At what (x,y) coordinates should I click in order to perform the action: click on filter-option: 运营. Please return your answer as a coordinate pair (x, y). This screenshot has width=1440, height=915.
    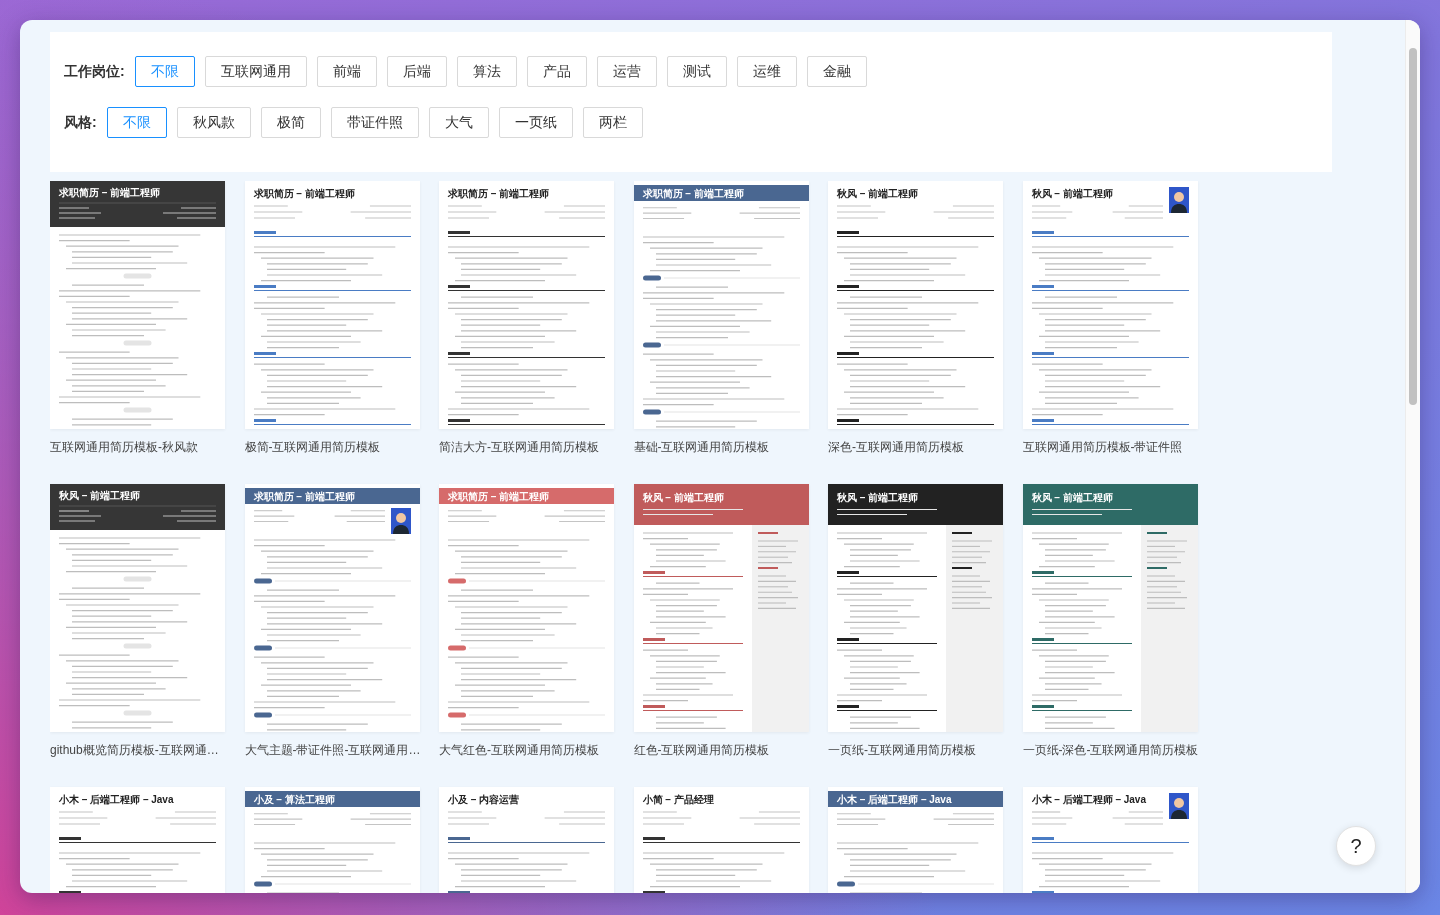
    Looking at the image, I should click on (626, 71).